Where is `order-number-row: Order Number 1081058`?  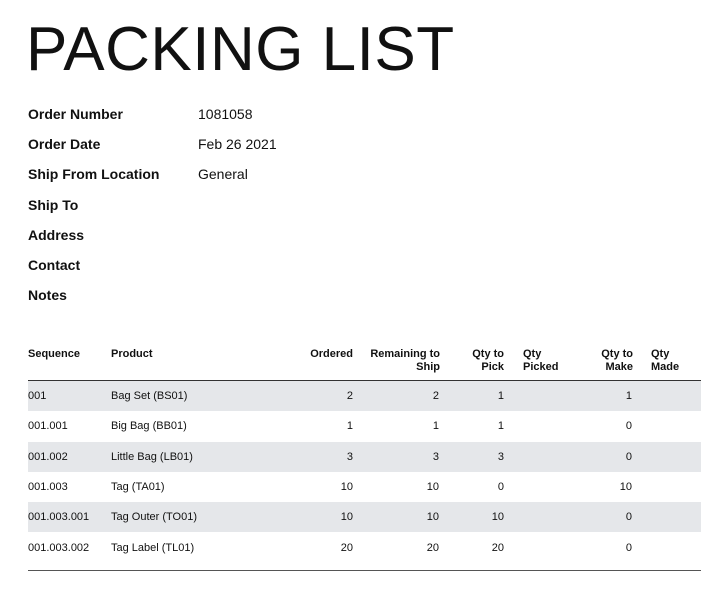 order-number-row: Order Number 1081058 is located at coordinates (228, 114).